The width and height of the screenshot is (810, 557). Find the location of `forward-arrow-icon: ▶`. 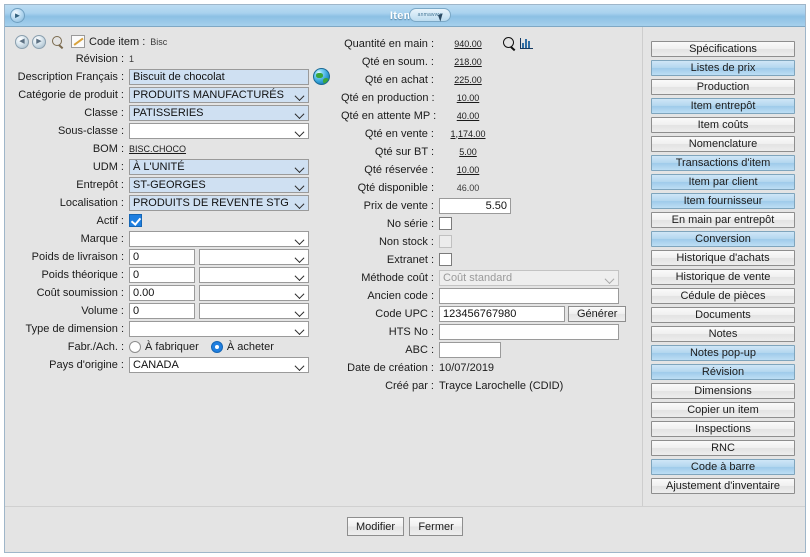

forward-arrow-icon: ▶ is located at coordinates (39, 41).